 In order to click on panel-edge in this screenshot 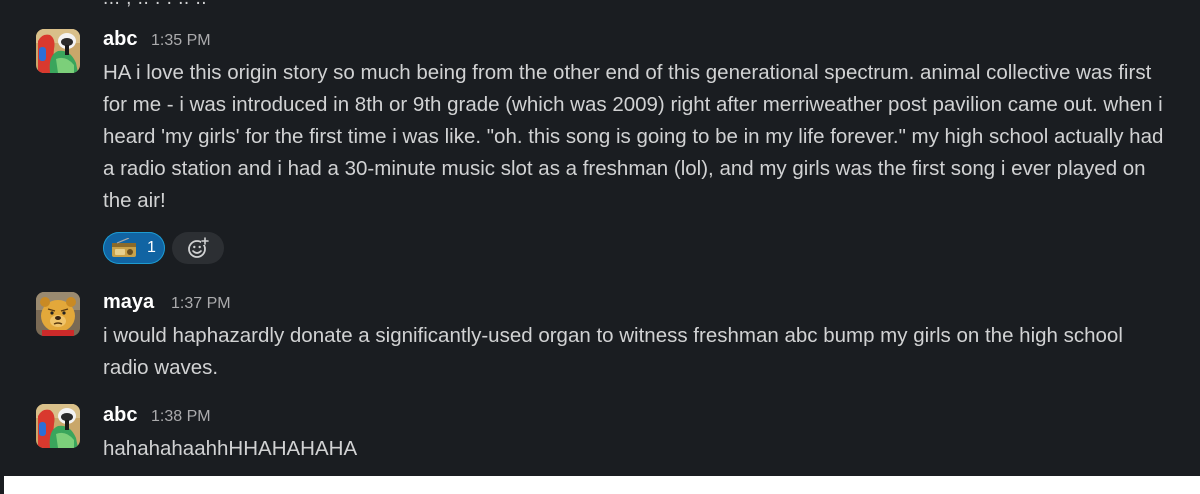, I will do `click(2, 485)`.